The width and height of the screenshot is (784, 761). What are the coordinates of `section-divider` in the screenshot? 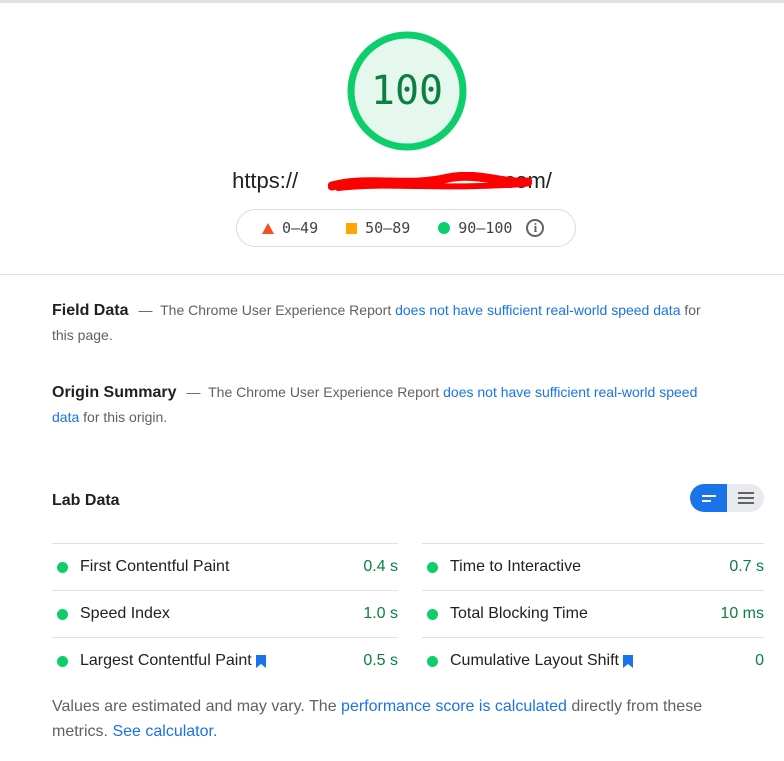 It's located at (392, 274).